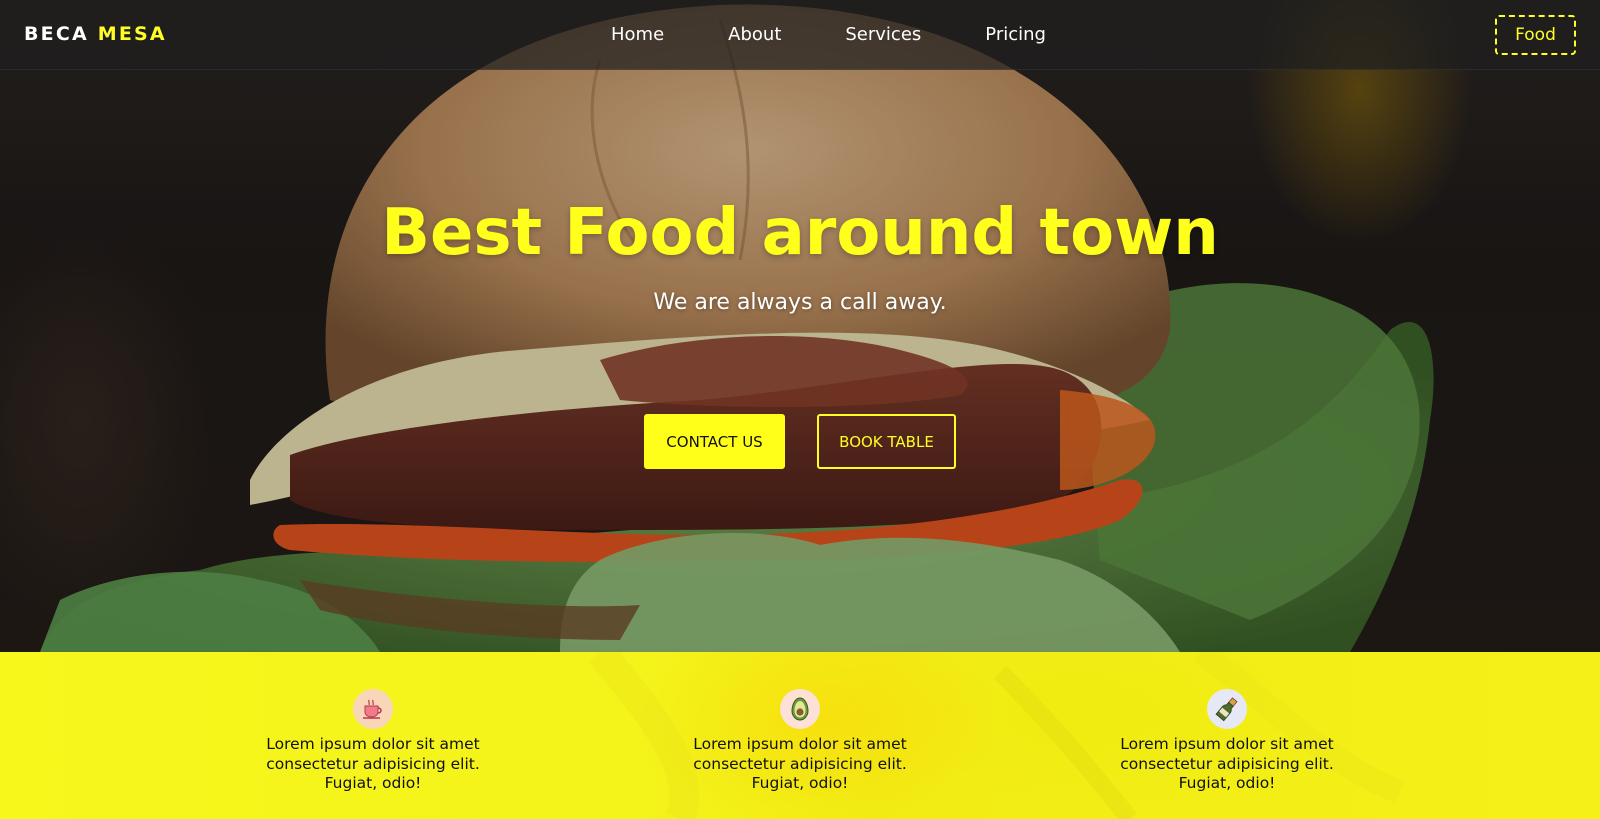 The width and height of the screenshot is (1600, 819). Describe the element at coordinates (800, 709) in the screenshot. I see `avocado-icon` at that location.